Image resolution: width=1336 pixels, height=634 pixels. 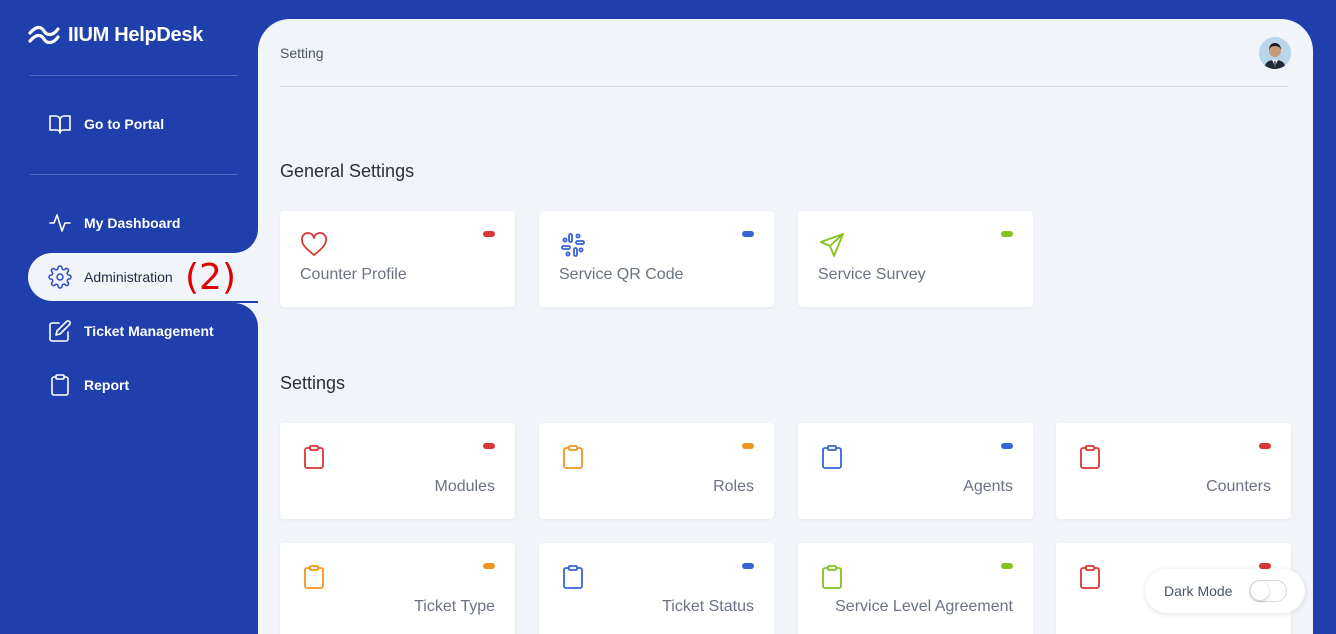 What do you see at coordinates (397, 265) in the screenshot?
I see `card-counter-profile: Counter Profile` at bounding box center [397, 265].